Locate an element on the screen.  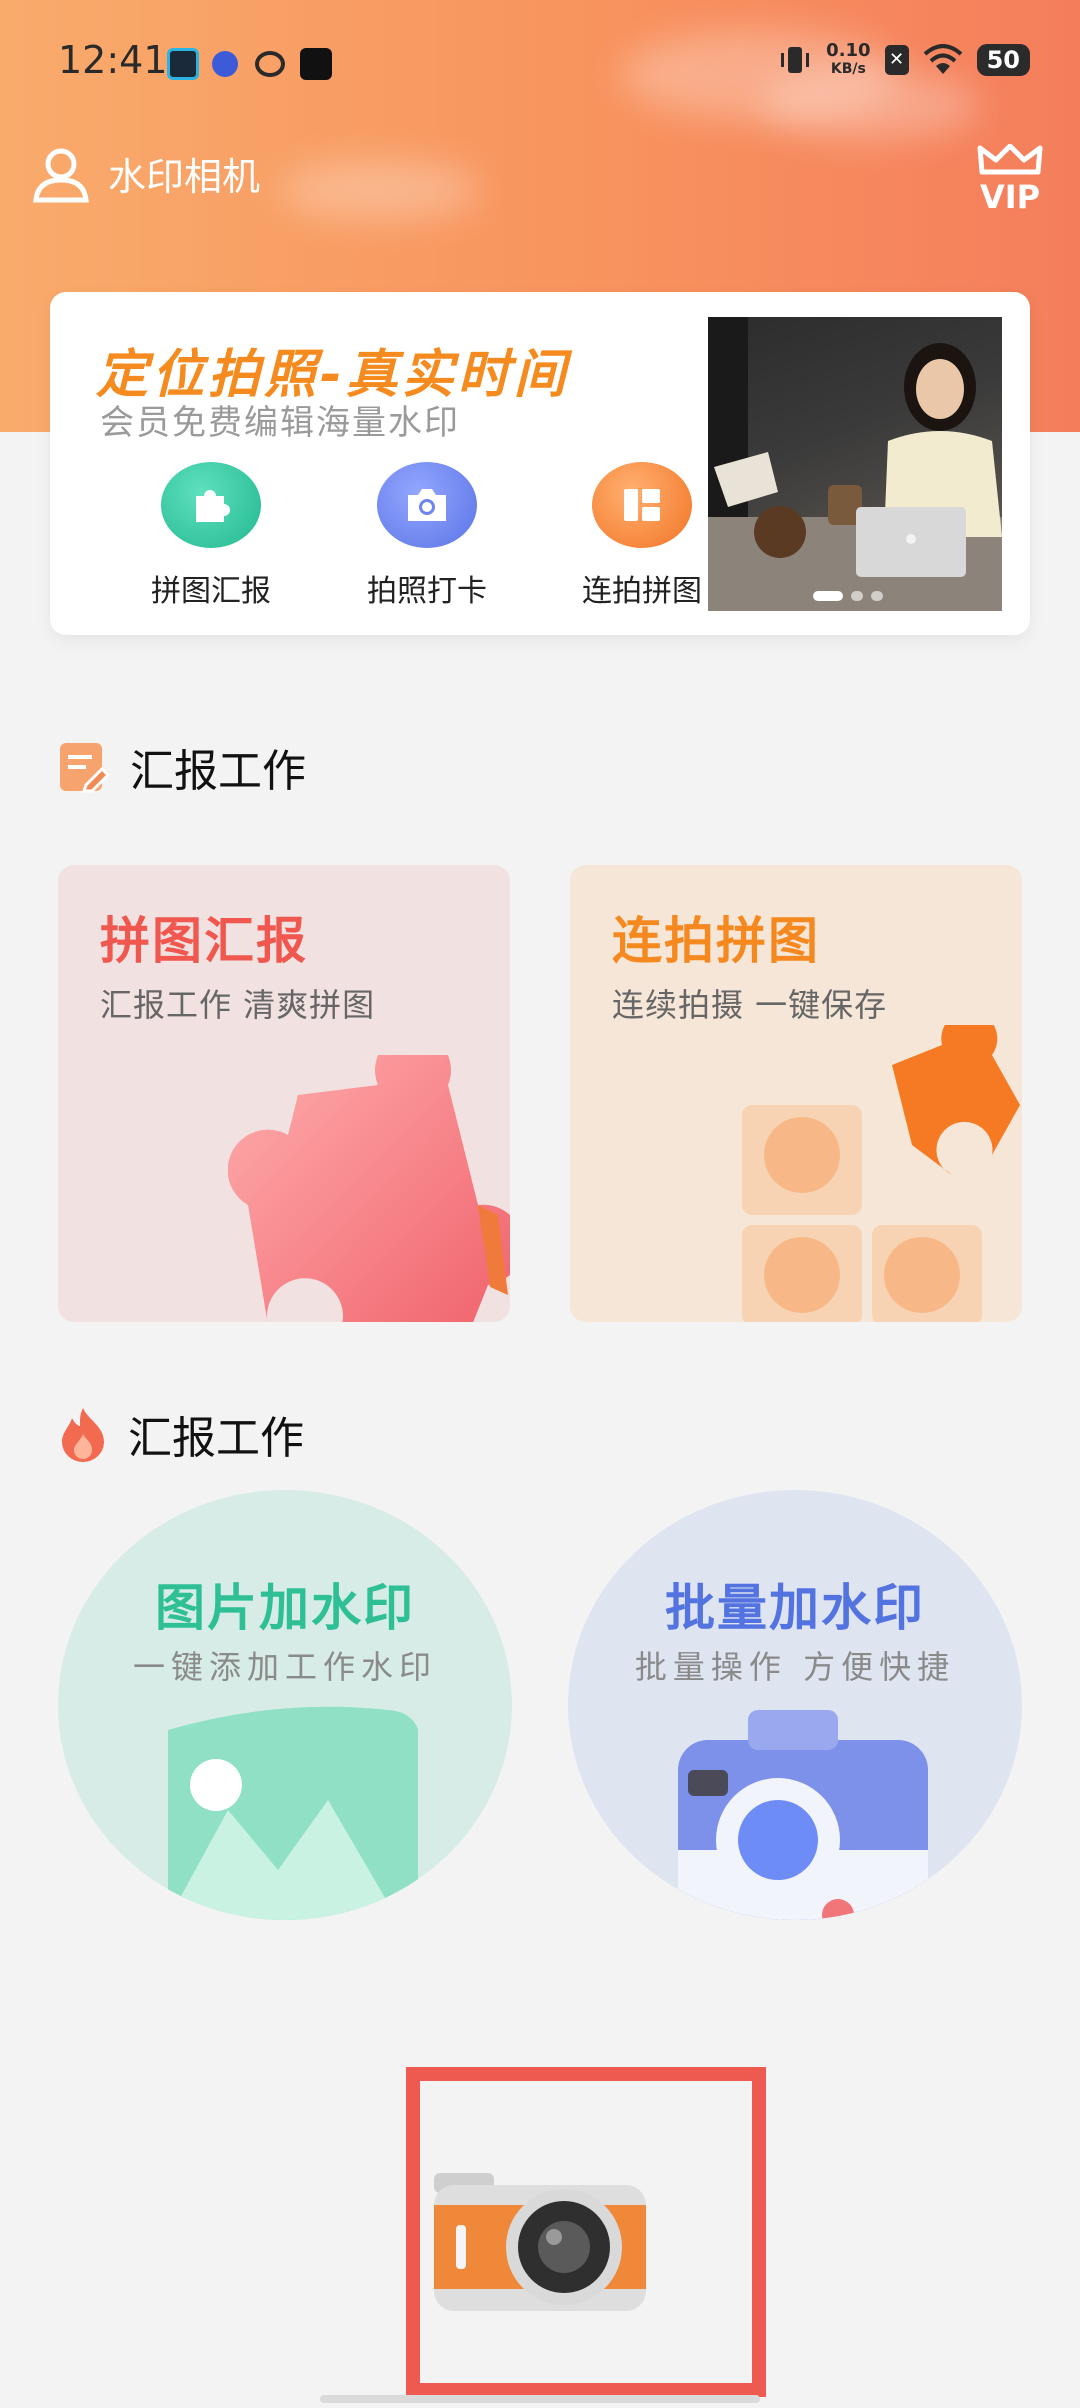
puzzle-report-card: 拼图汇报 汇报工作 清爽拼图 is located at coordinates (284, 1093).